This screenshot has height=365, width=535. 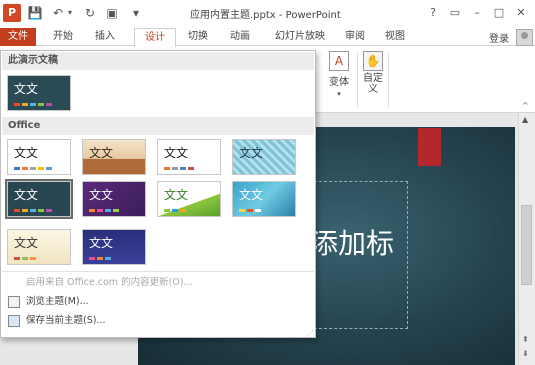 I want to click on theme-organic: 文文, so click(x=39, y=247).